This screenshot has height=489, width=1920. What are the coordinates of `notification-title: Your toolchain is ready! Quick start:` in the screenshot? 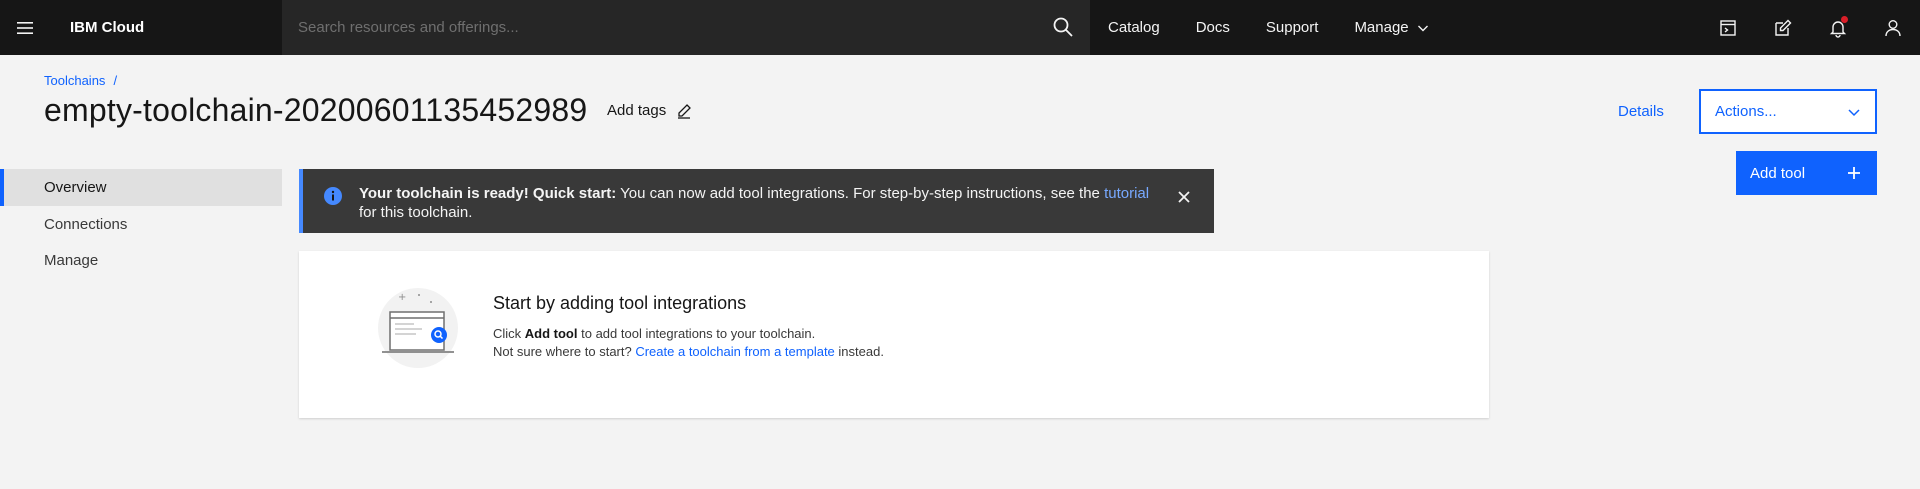 It's located at (488, 193).